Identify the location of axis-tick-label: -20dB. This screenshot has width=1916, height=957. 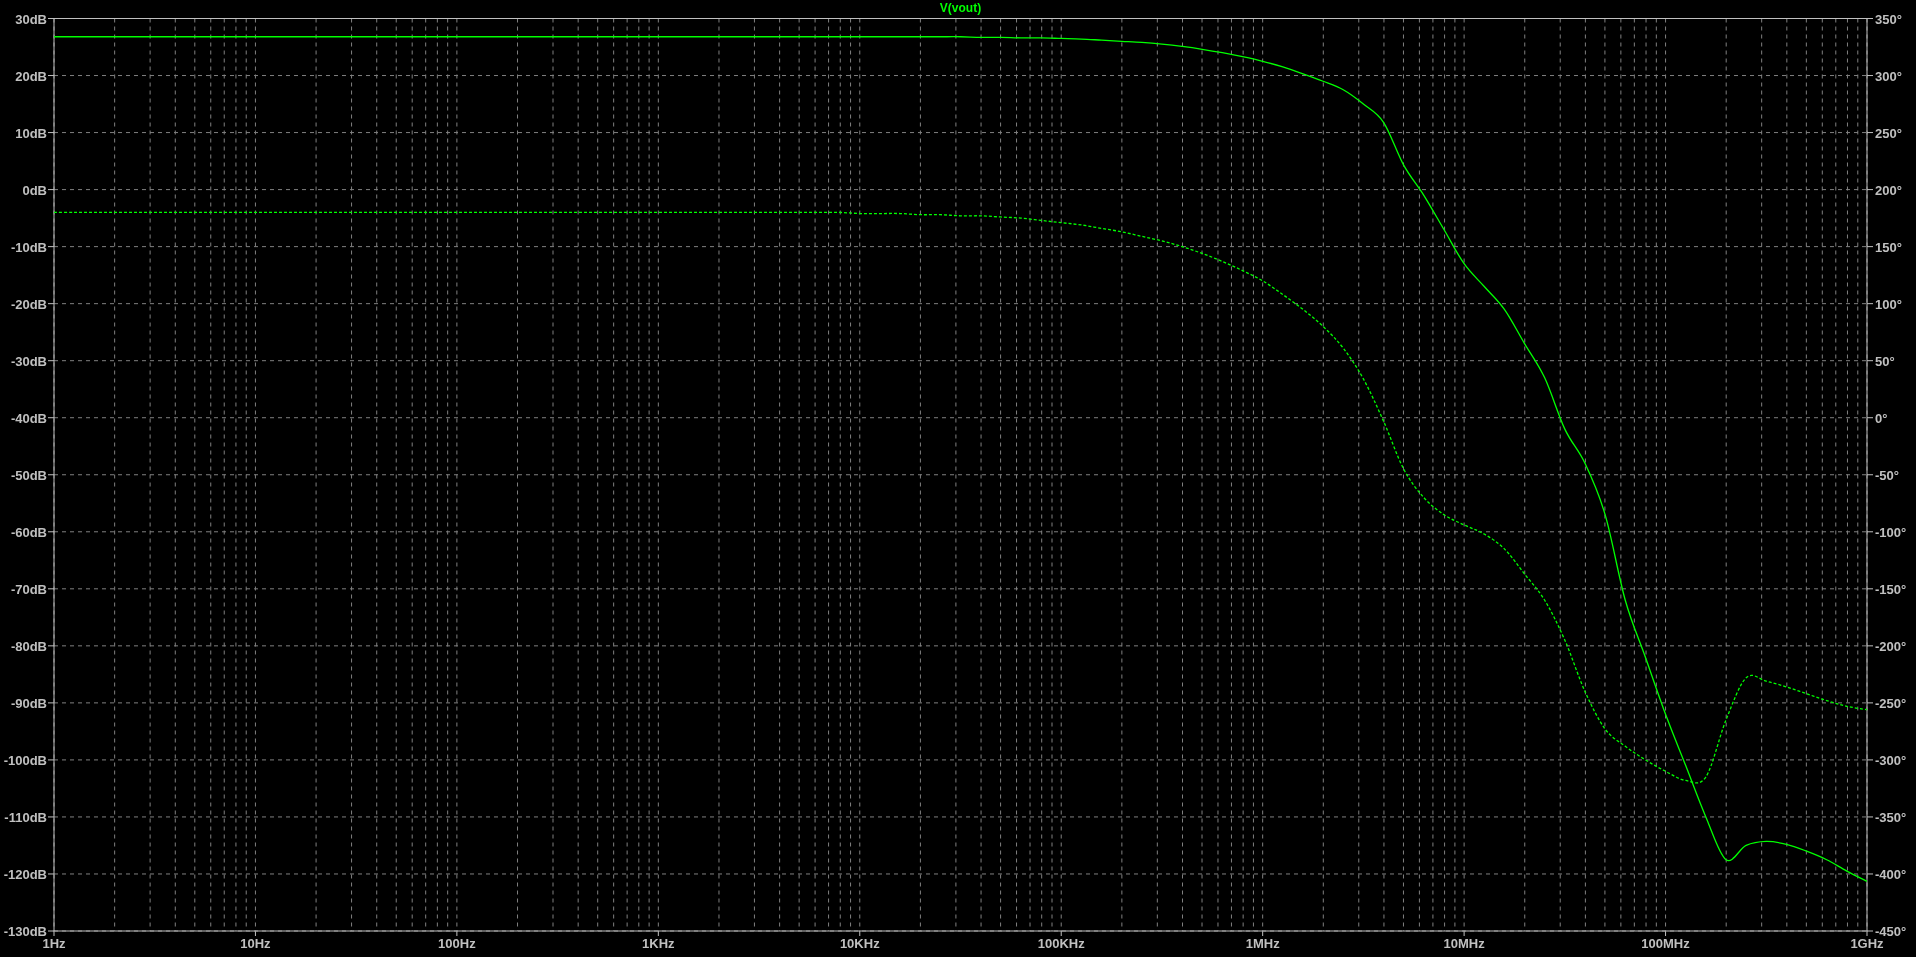
(28, 304).